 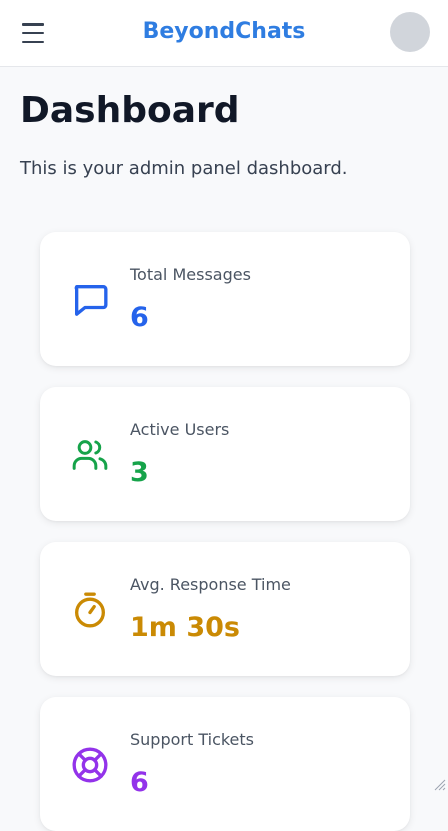 I want to click on lifebuoy-icon, so click(x=90, y=765).